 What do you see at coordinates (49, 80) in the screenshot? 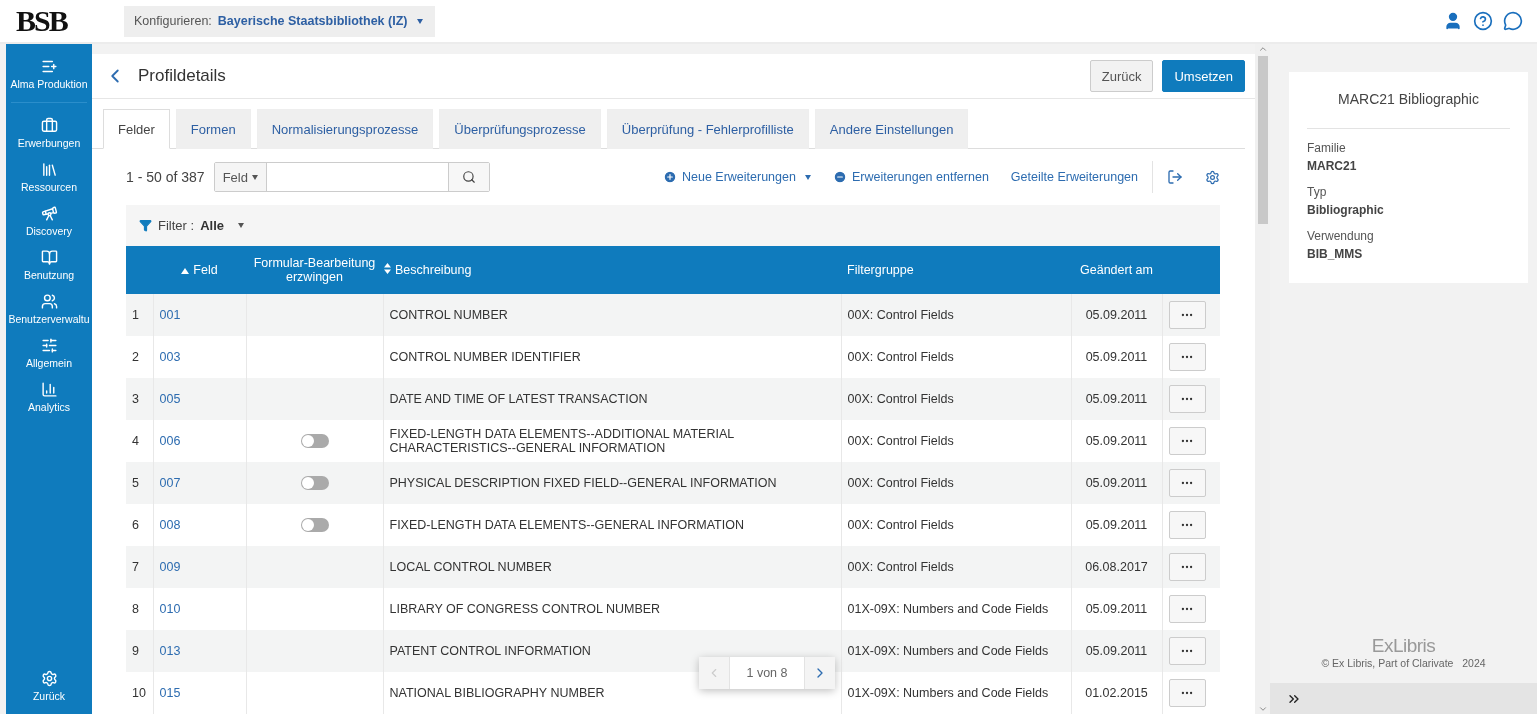
I see `sidebar-item: Alma Produktion` at bounding box center [49, 80].